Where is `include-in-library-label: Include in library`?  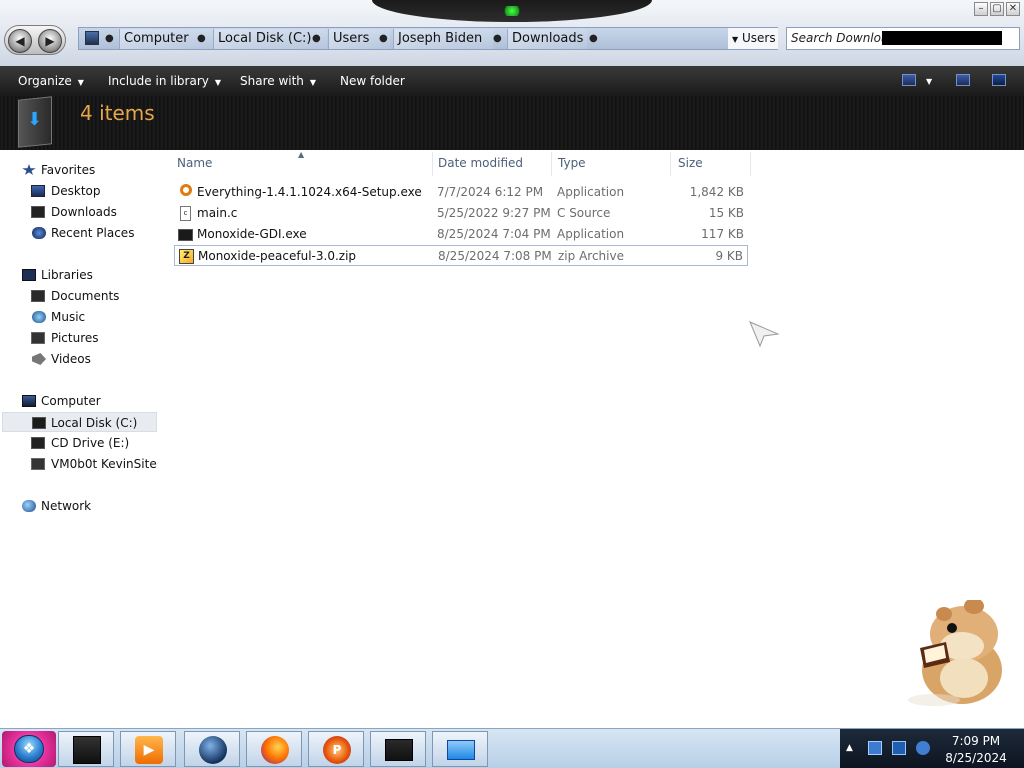
include-in-library-label: Include in library is located at coordinates (158, 81).